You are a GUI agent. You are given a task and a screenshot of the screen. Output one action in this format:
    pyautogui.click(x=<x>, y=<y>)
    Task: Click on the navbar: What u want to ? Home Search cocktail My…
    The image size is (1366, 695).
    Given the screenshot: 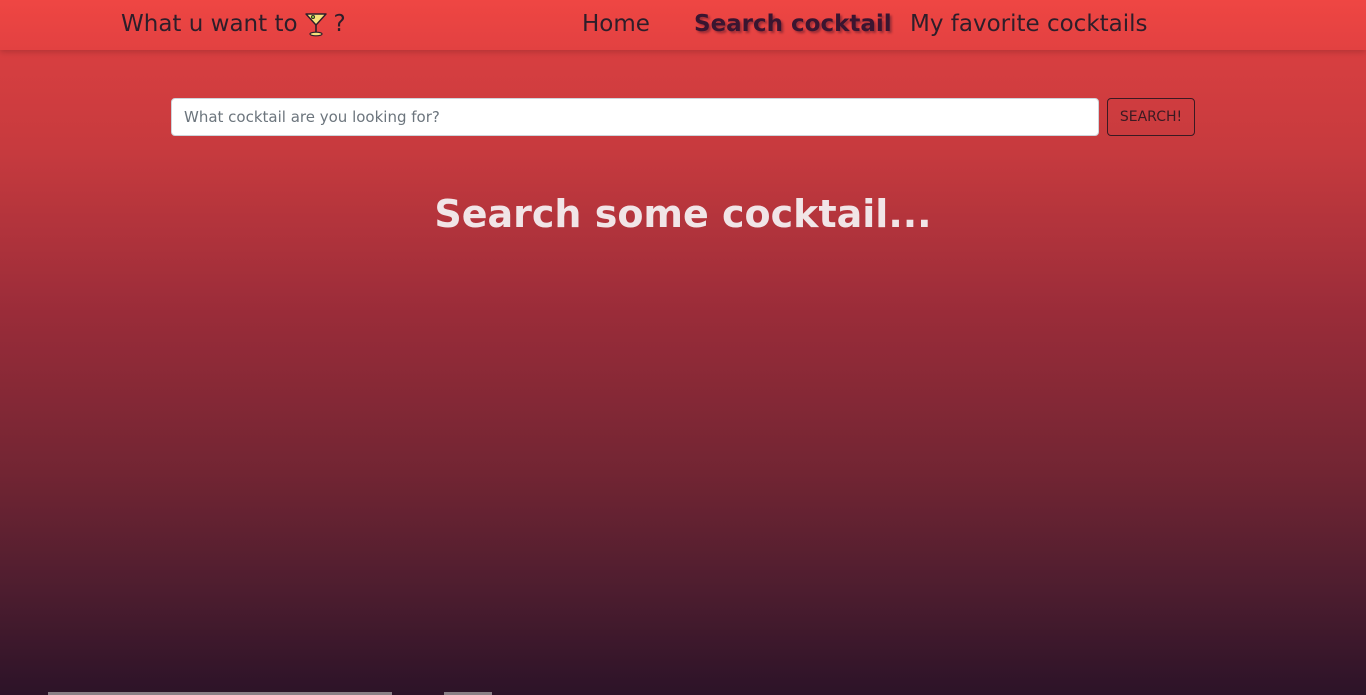 What is the action you would take?
    pyautogui.click(x=683, y=25)
    